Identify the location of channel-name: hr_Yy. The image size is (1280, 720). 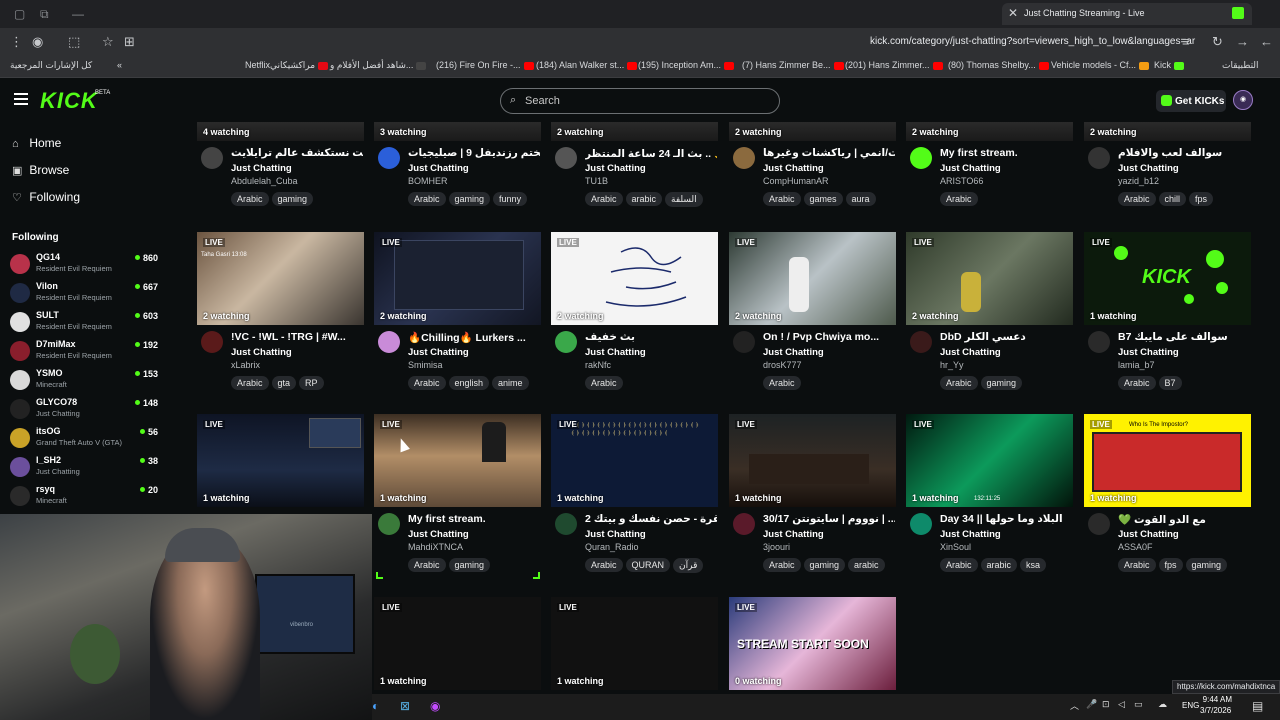
(952, 365).